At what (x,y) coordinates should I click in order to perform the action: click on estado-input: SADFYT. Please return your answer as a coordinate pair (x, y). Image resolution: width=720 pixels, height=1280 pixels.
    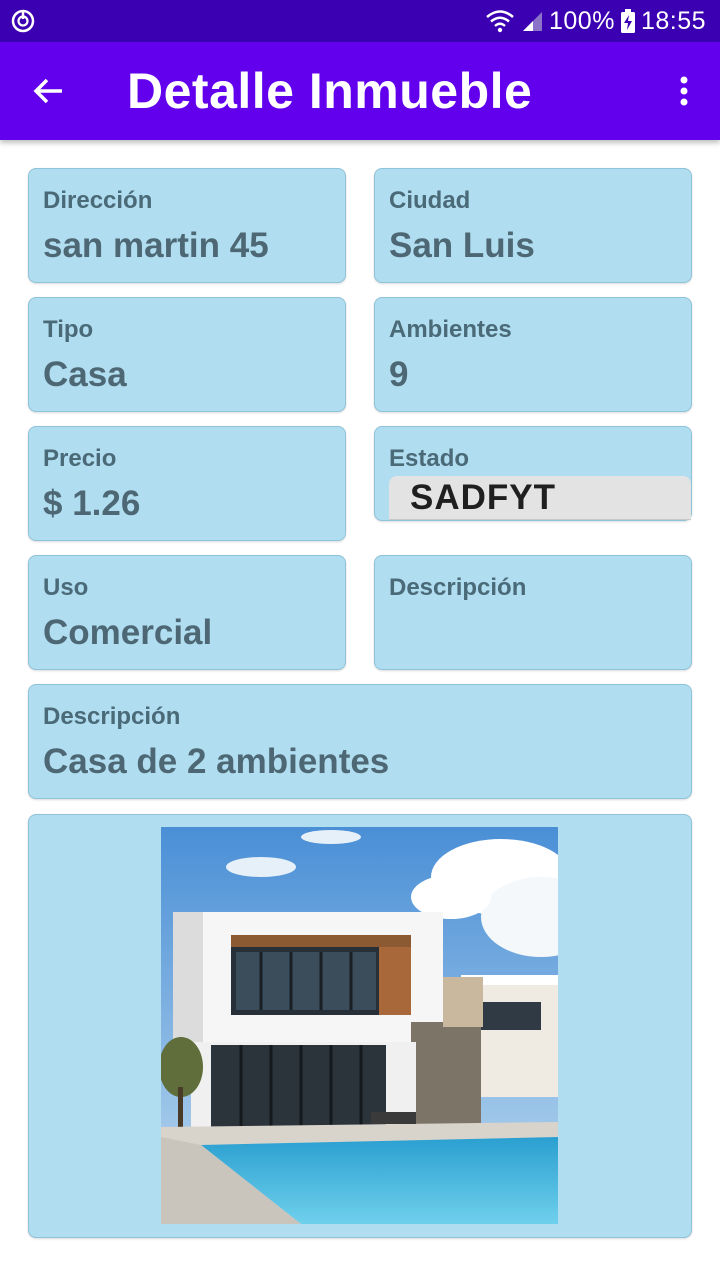
    Looking at the image, I should click on (540, 498).